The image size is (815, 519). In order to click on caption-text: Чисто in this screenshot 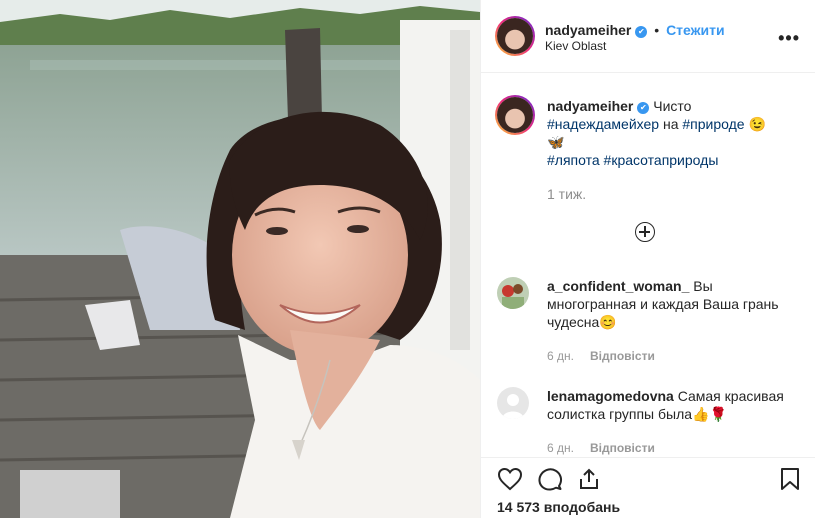, I will do `click(672, 106)`.